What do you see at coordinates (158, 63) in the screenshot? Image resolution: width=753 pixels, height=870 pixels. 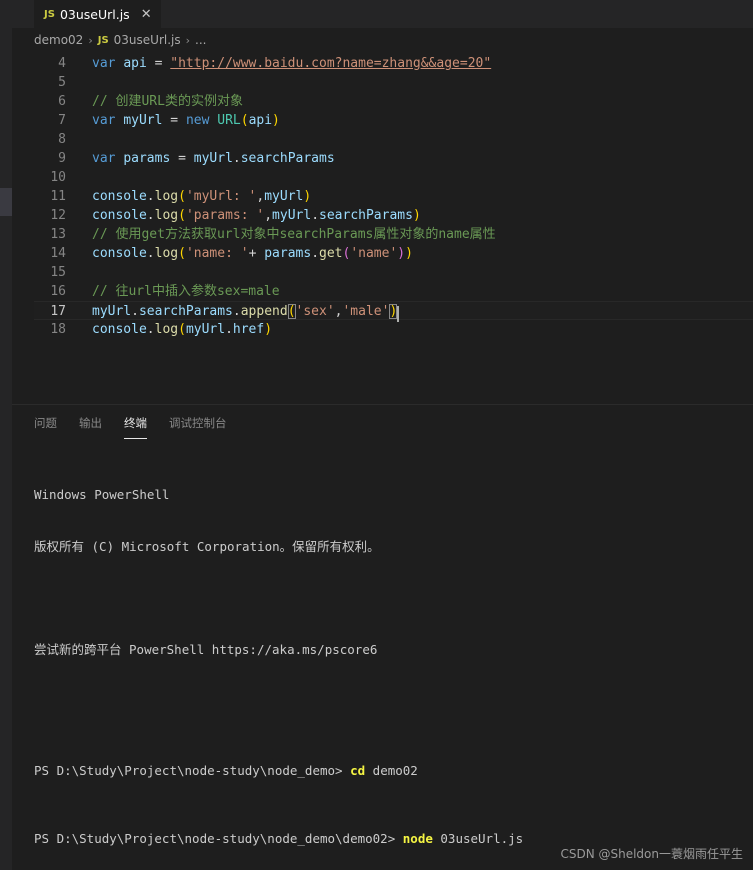 I see `token-operator: =` at bounding box center [158, 63].